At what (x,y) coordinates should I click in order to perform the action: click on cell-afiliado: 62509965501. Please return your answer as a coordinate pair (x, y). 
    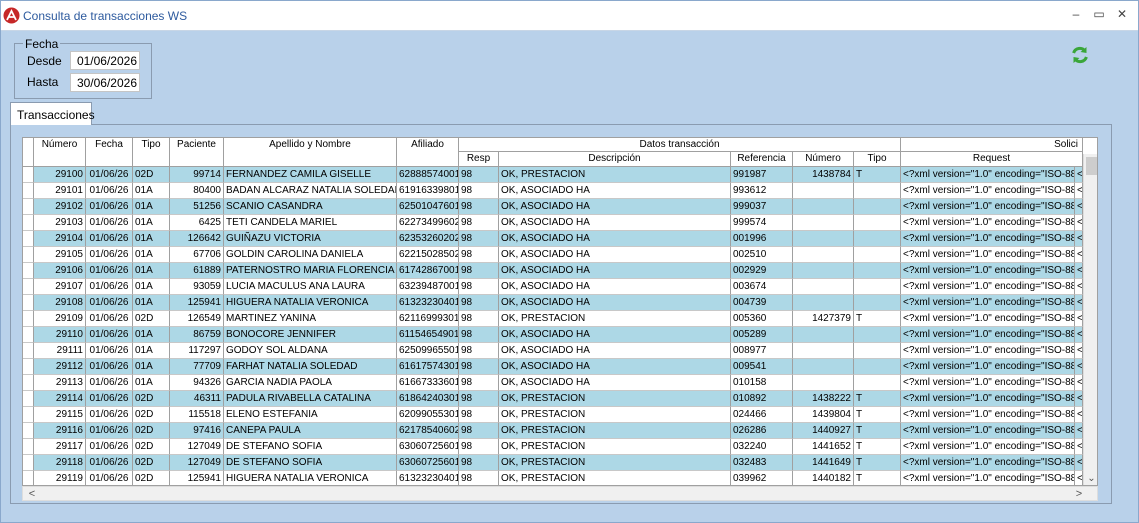
    Looking at the image, I should click on (428, 351).